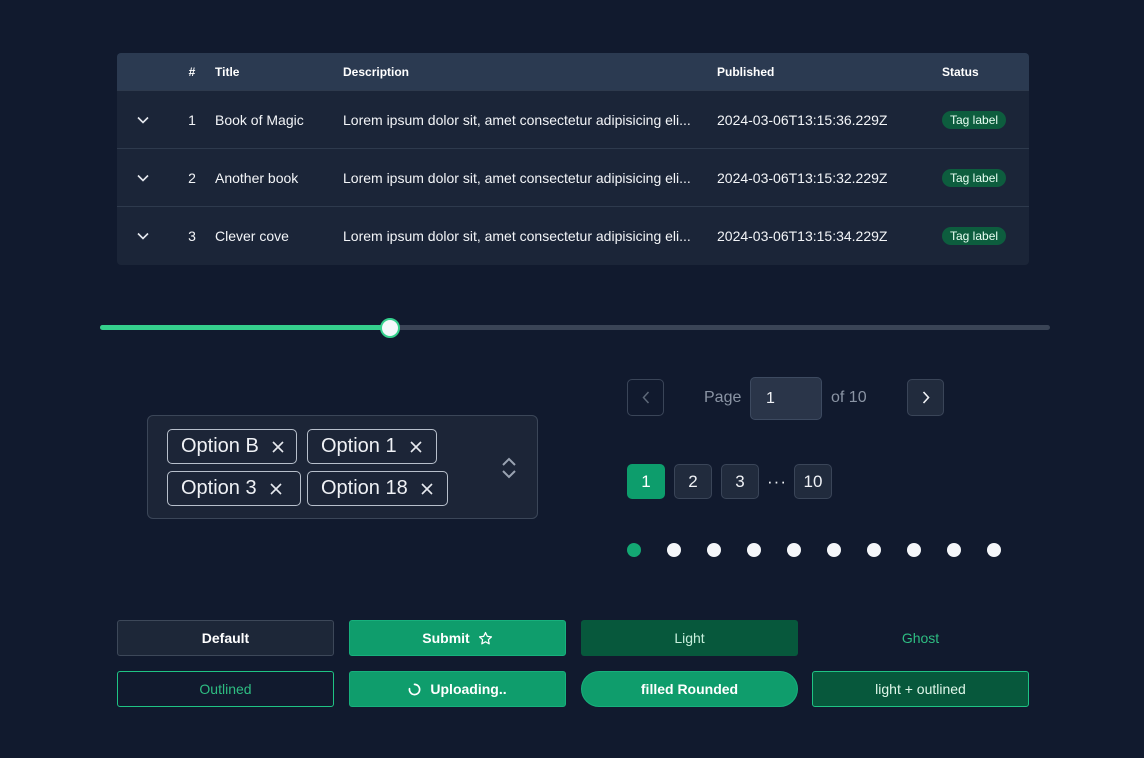  What do you see at coordinates (279, 72) in the screenshot?
I see `header-title: Title` at bounding box center [279, 72].